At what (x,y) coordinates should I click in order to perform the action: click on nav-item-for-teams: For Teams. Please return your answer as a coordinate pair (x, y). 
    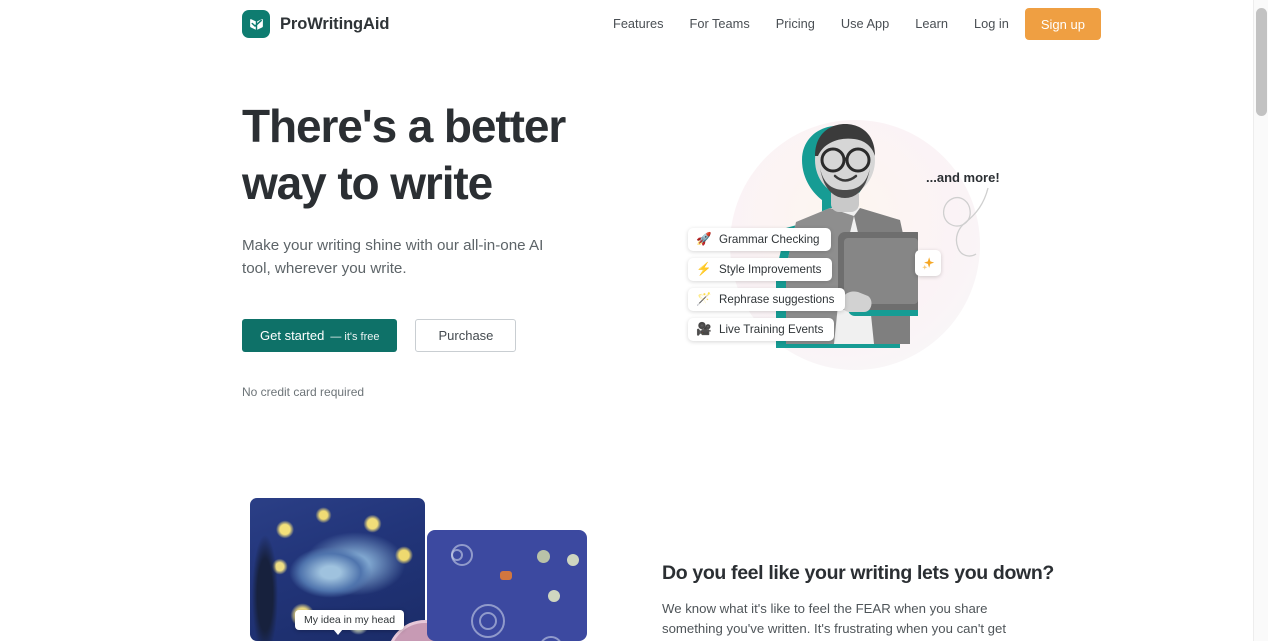
    Looking at the image, I should click on (720, 24).